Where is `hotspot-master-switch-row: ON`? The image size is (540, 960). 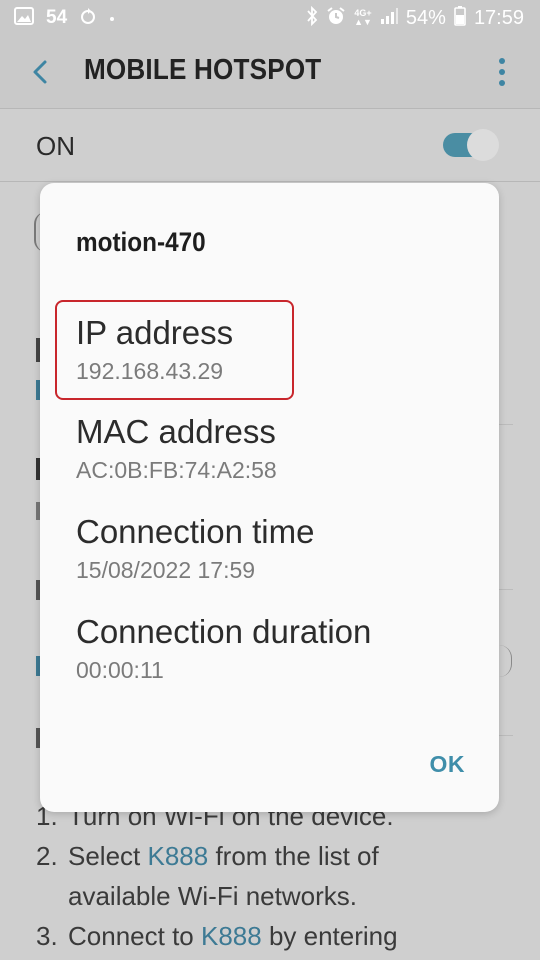
hotspot-master-switch-row: ON is located at coordinates (270, 145).